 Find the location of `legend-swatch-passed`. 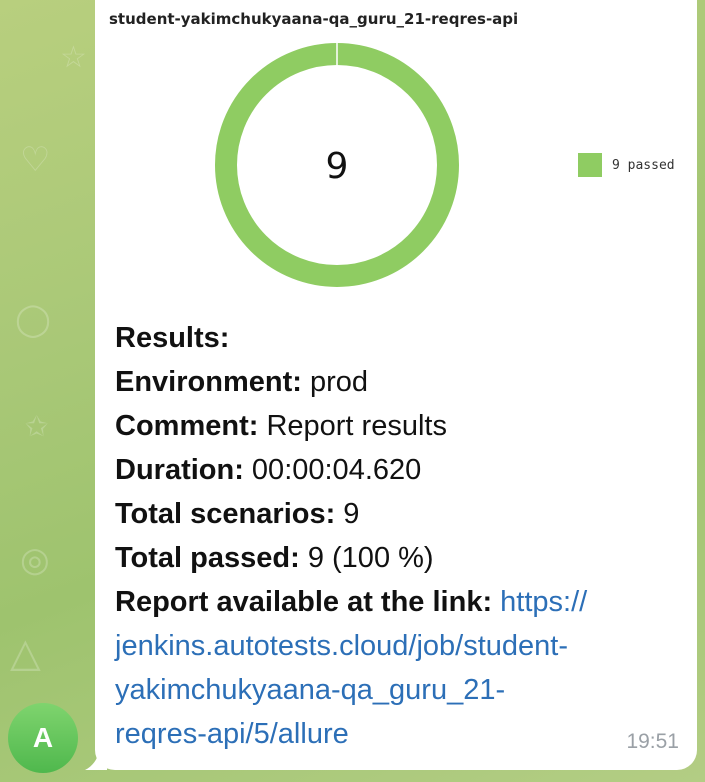

legend-swatch-passed is located at coordinates (590, 165).